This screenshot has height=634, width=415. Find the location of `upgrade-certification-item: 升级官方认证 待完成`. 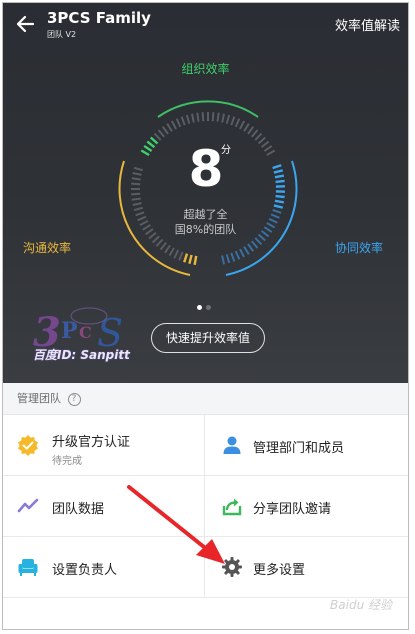

upgrade-certification-item: 升级官方认证 待完成 is located at coordinates (104, 445).